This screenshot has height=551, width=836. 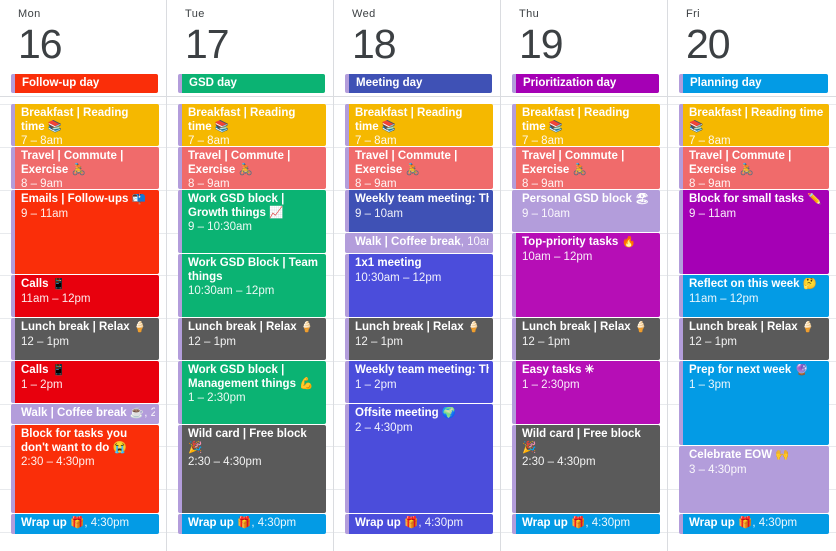 What do you see at coordinates (259, 44) in the screenshot?
I see `day-number: 17` at bounding box center [259, 44].